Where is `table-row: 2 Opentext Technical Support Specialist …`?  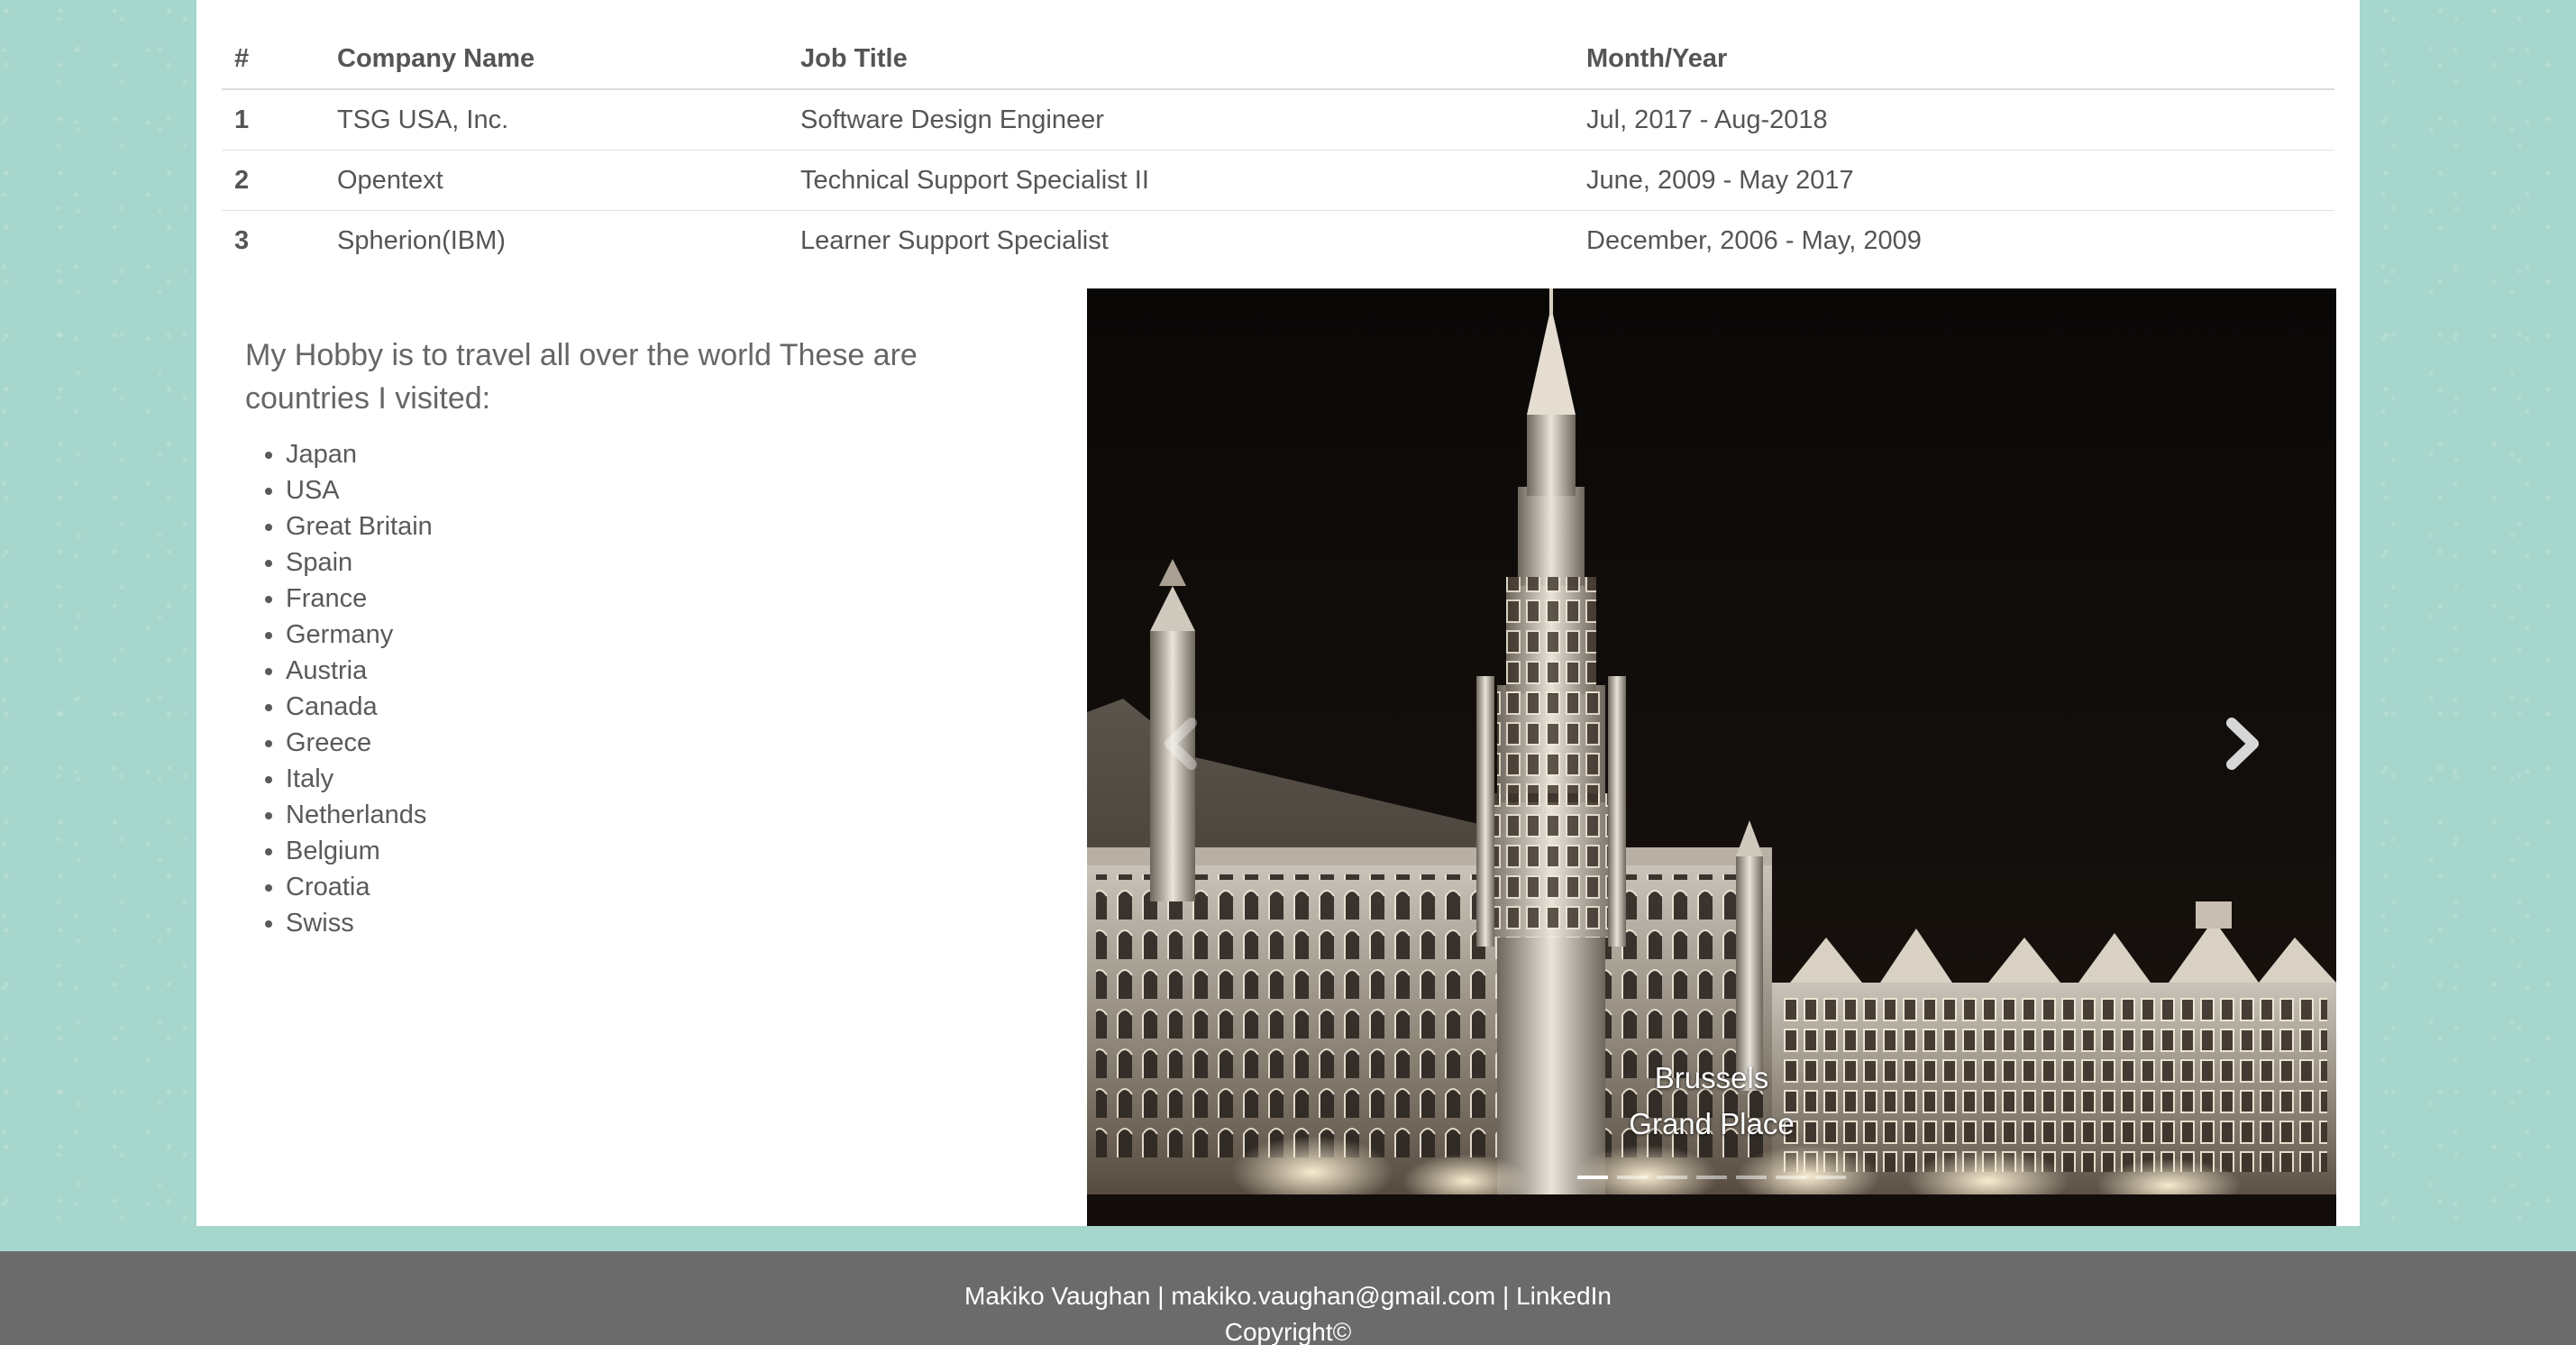
table-row: 2 Opentext Technical Support Specialist … is located at coordinates (1278, 180).